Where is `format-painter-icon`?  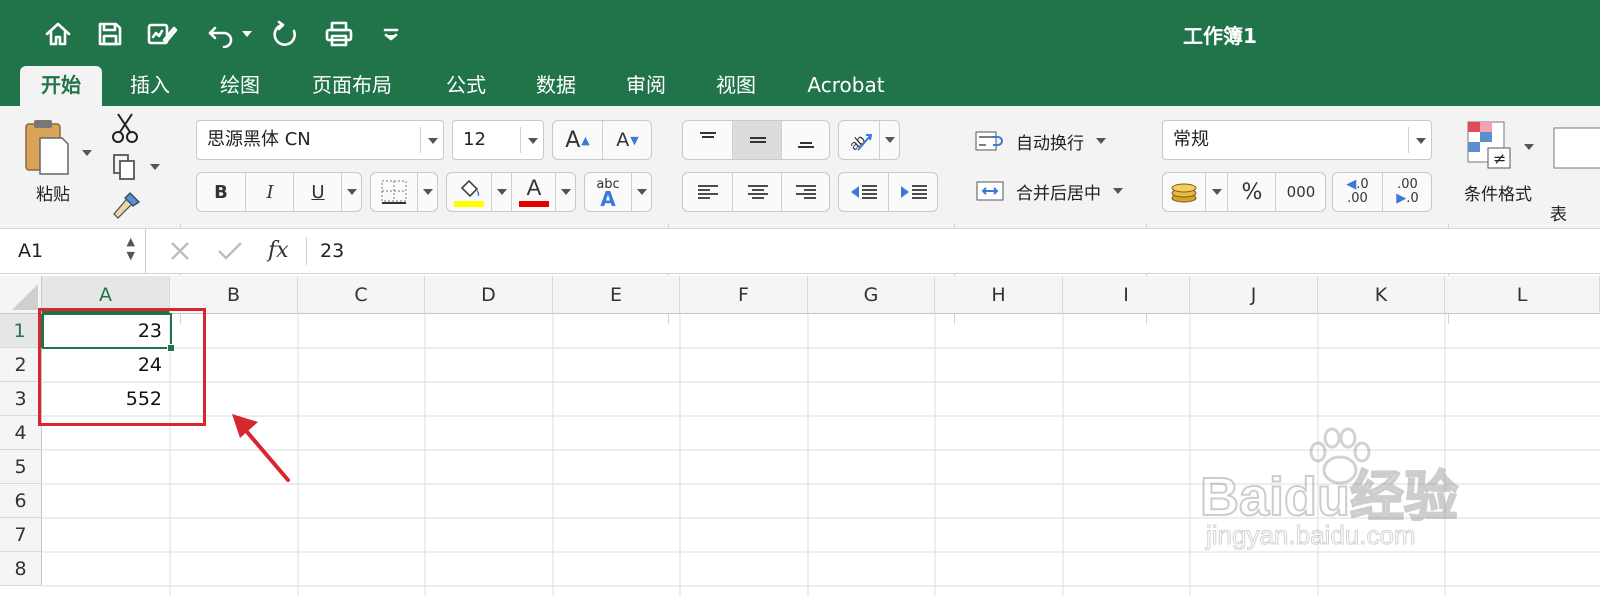
format-painter-icon is located at coordinates (126, 205).